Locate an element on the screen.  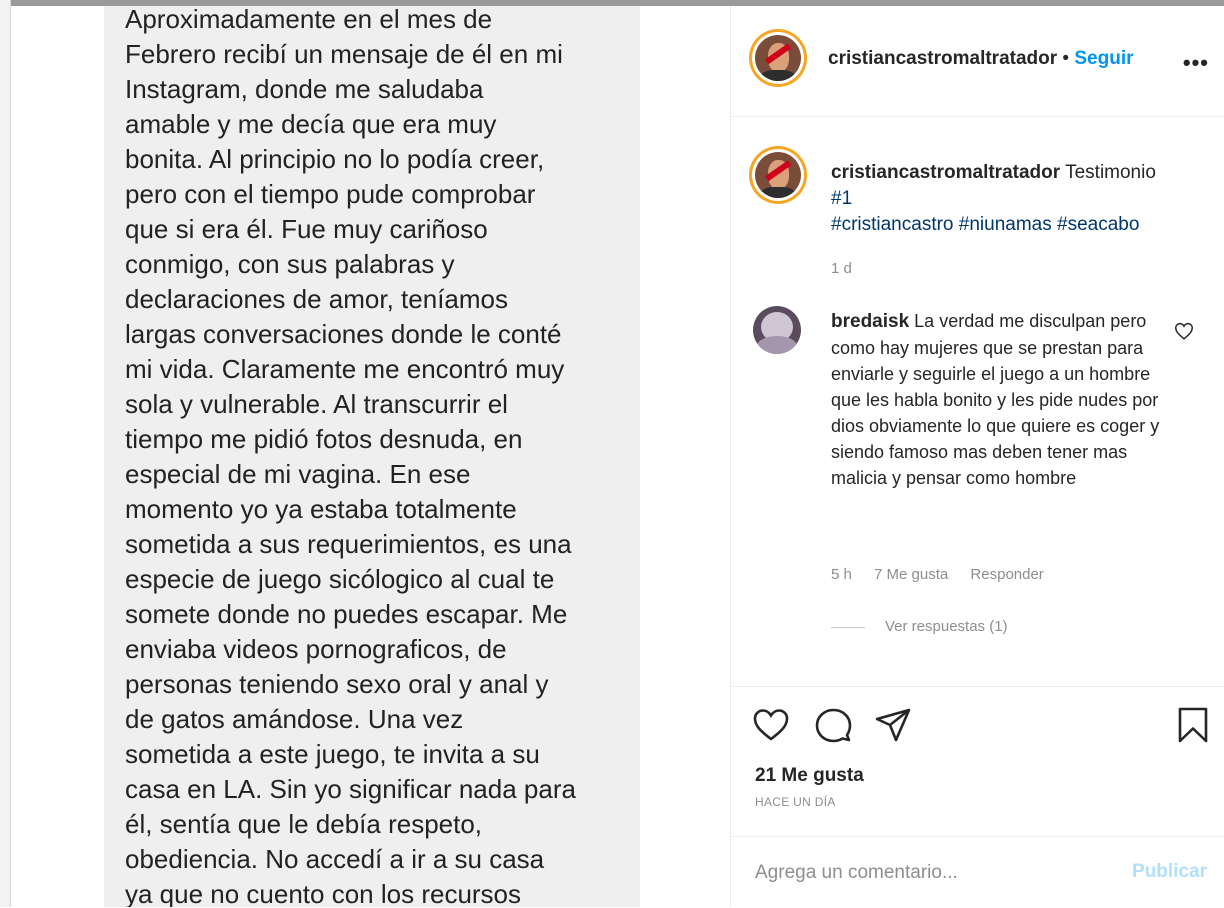
comment-input is located at coordinates (925, 873).